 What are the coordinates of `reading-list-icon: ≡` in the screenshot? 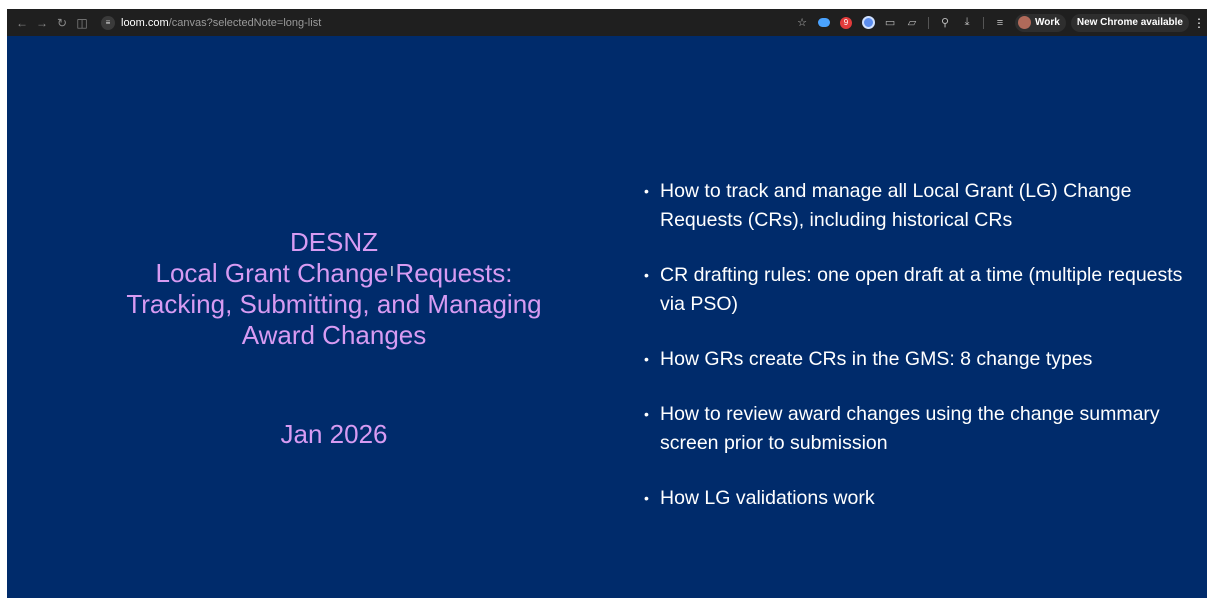 It's located at (1000, 23).